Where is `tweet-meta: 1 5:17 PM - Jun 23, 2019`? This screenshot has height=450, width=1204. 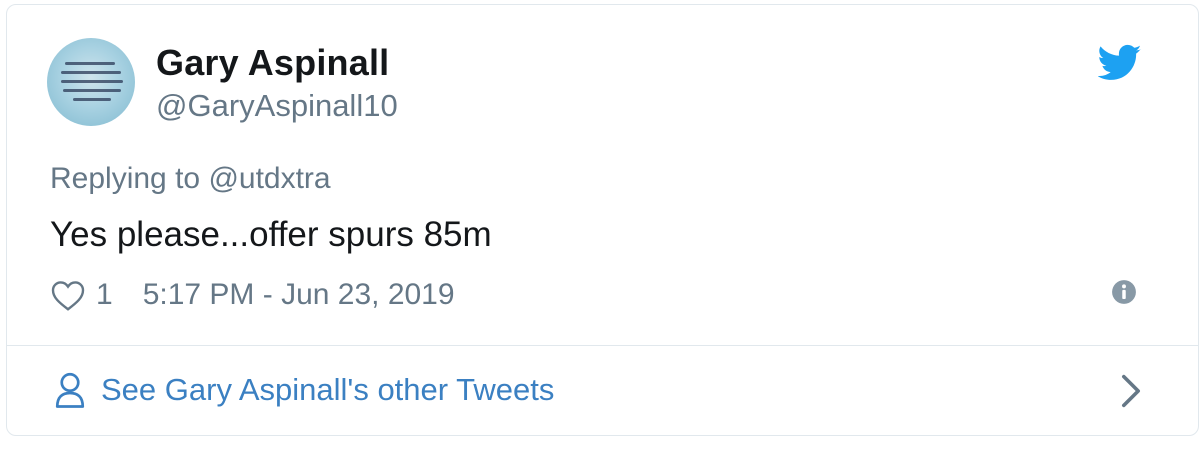
tweet-meta: 1 5:17 PM - Jun 23, 2019 is located at coordinates (252, 295).